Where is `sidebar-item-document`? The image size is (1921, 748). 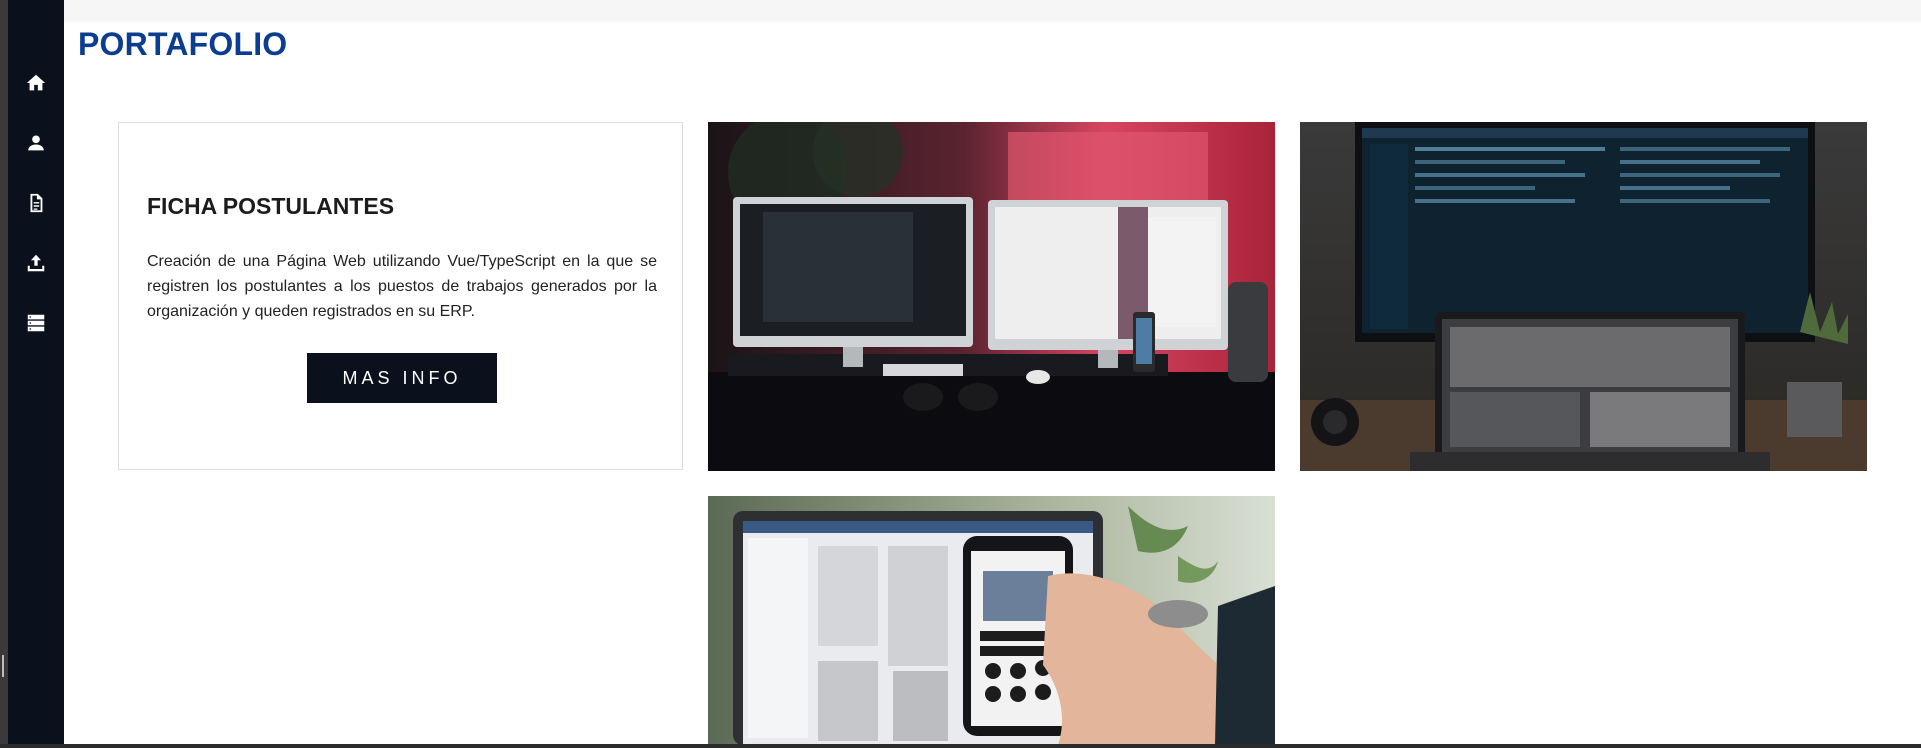 sidebar-item-document is located at coordinates (36, 203).